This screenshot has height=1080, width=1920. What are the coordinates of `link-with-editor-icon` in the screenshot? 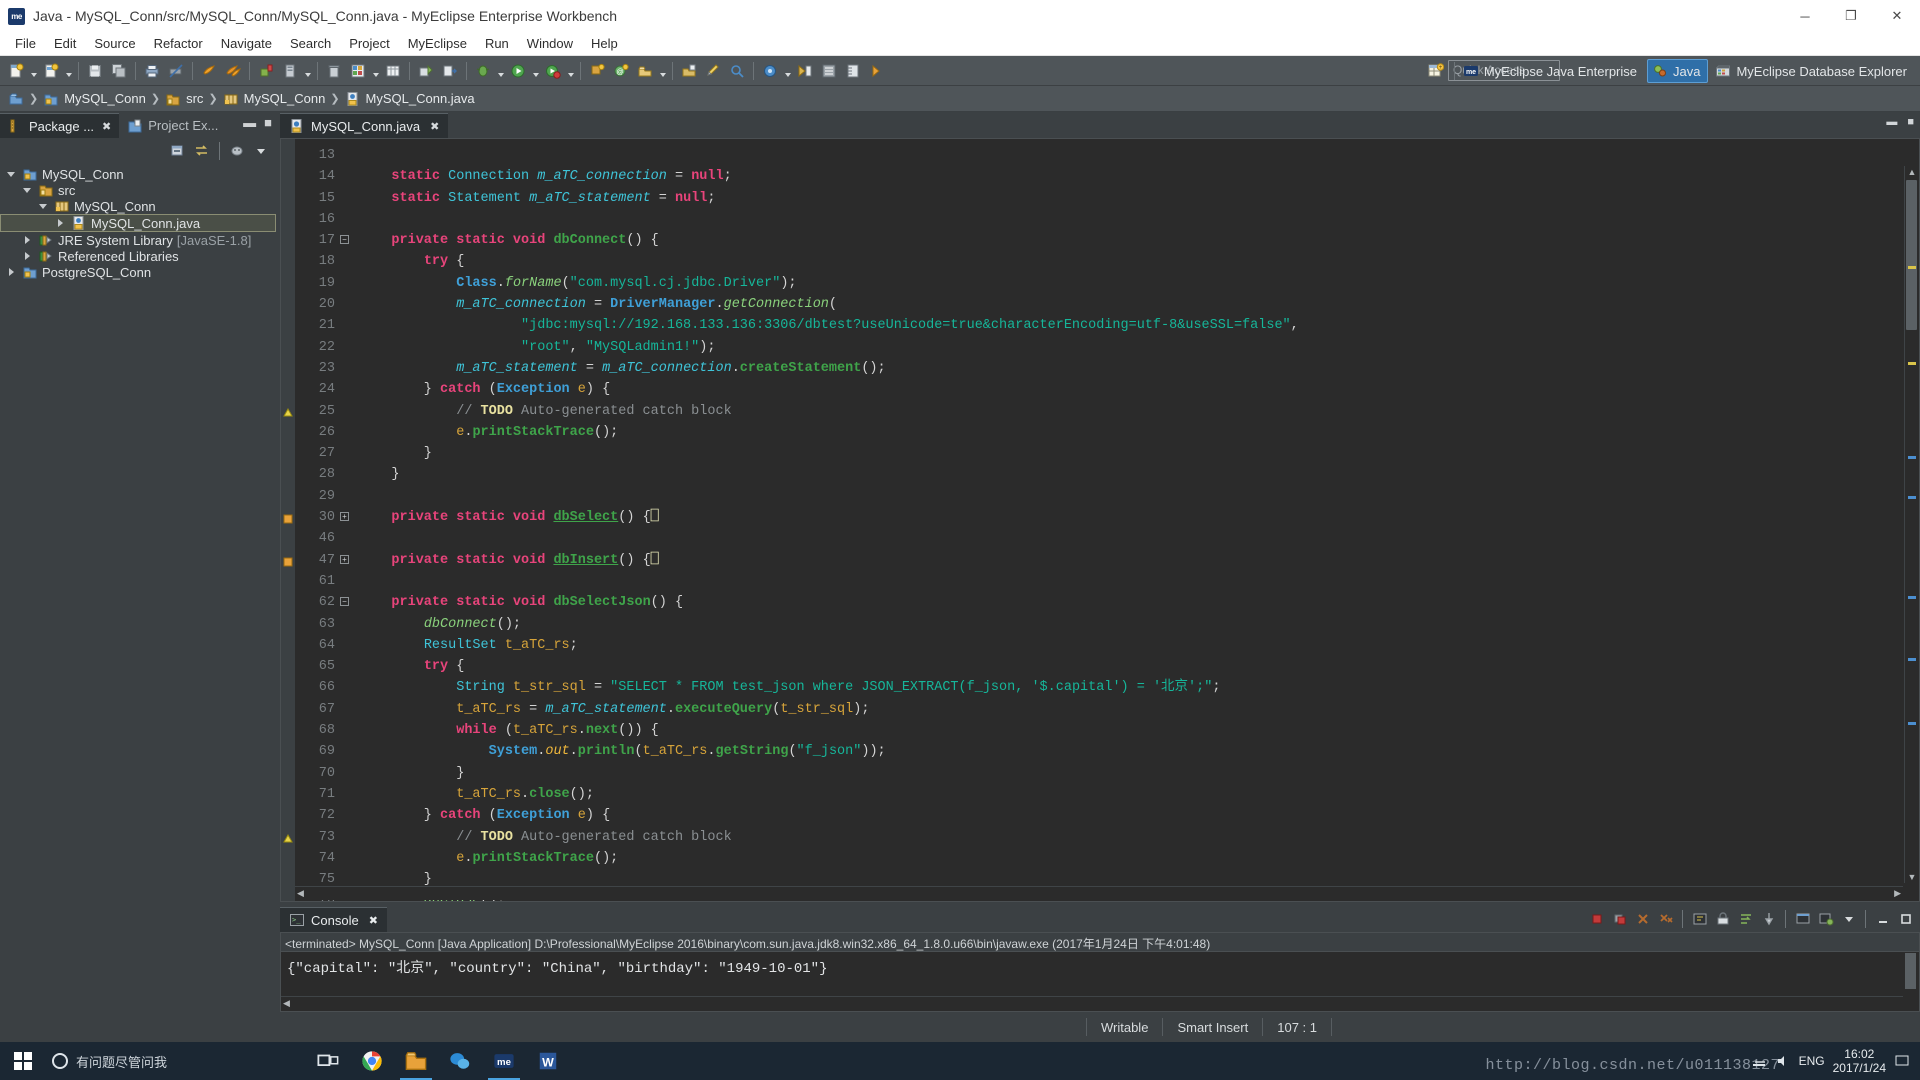 It's located at (202, 151).